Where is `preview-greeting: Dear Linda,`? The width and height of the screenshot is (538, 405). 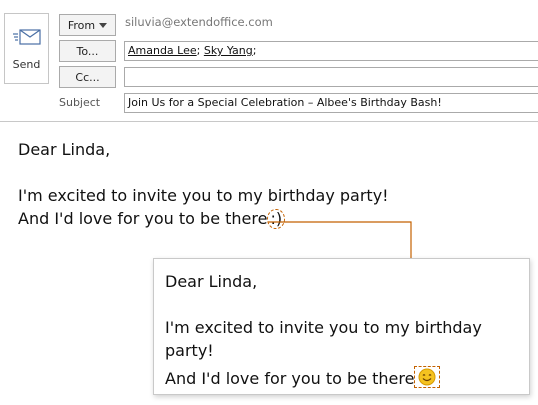 preview-greeting: Dear Linda, is located at coordinates (211, 281).